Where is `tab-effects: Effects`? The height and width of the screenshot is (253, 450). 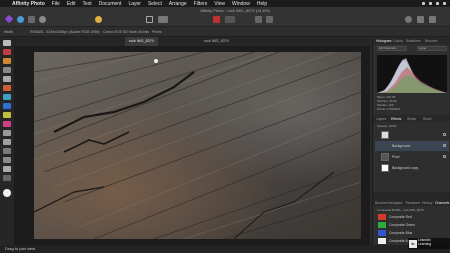
tab-effects: Effects is located at coordinates (396, 119).